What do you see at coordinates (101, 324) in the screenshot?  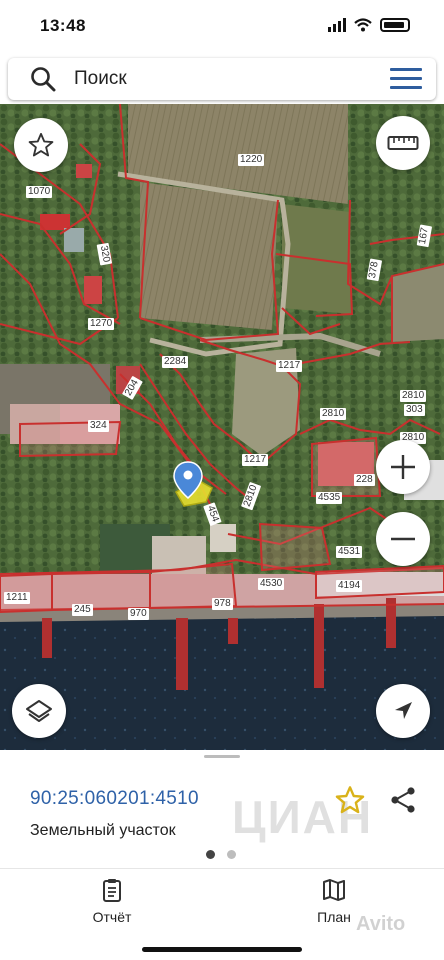 I see `parcel-label: 1270` at bounding box center [101, 324].